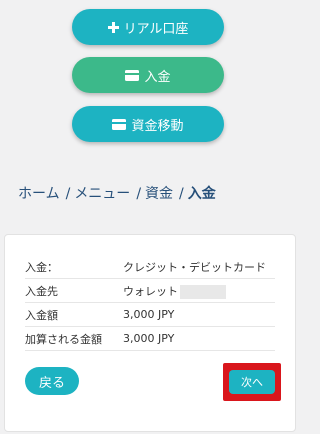 This screenshot has width=320, height=434. Describe the element at coordinates (41, 267) in the screenshot. I see `row-label: 入金：` at that location.